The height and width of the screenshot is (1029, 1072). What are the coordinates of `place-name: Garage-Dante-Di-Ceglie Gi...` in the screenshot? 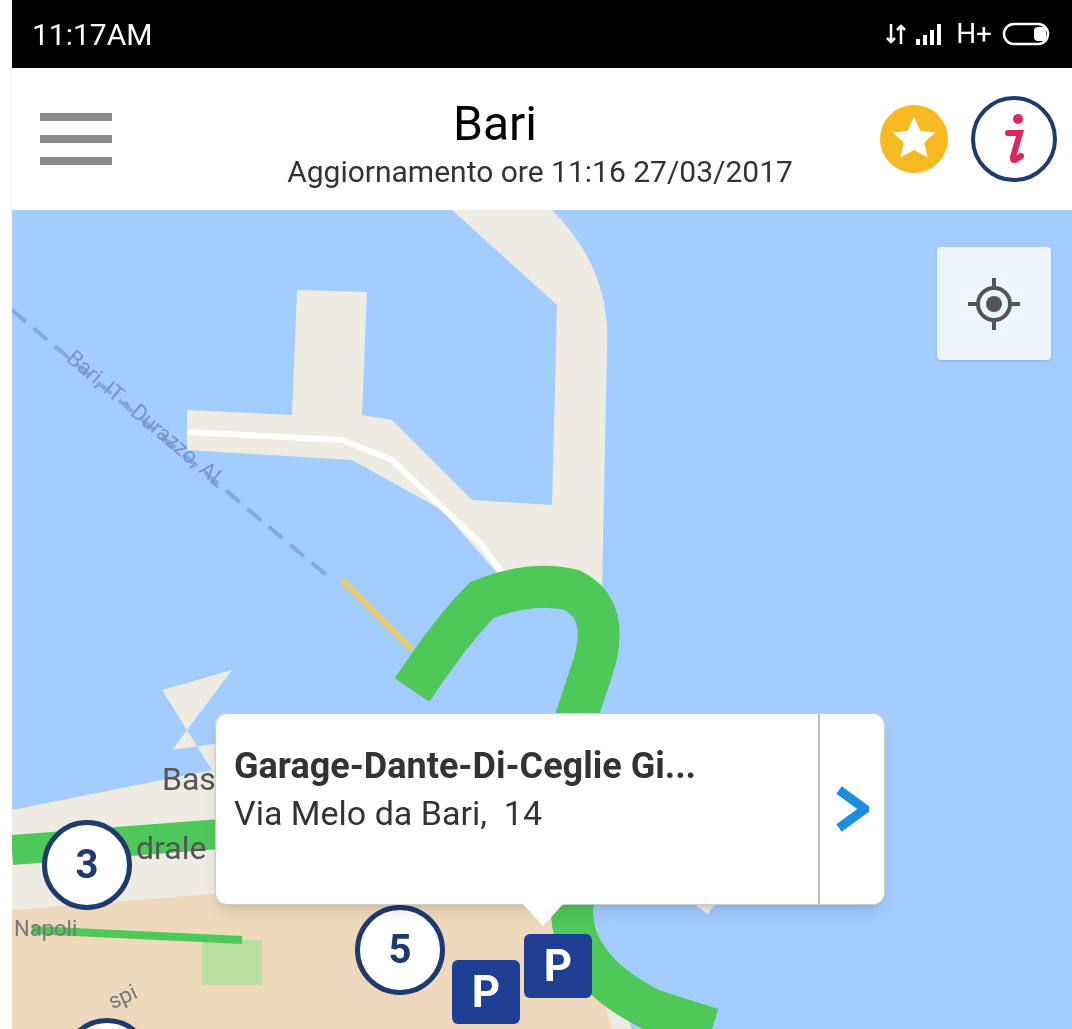 It's located at (466, 766).